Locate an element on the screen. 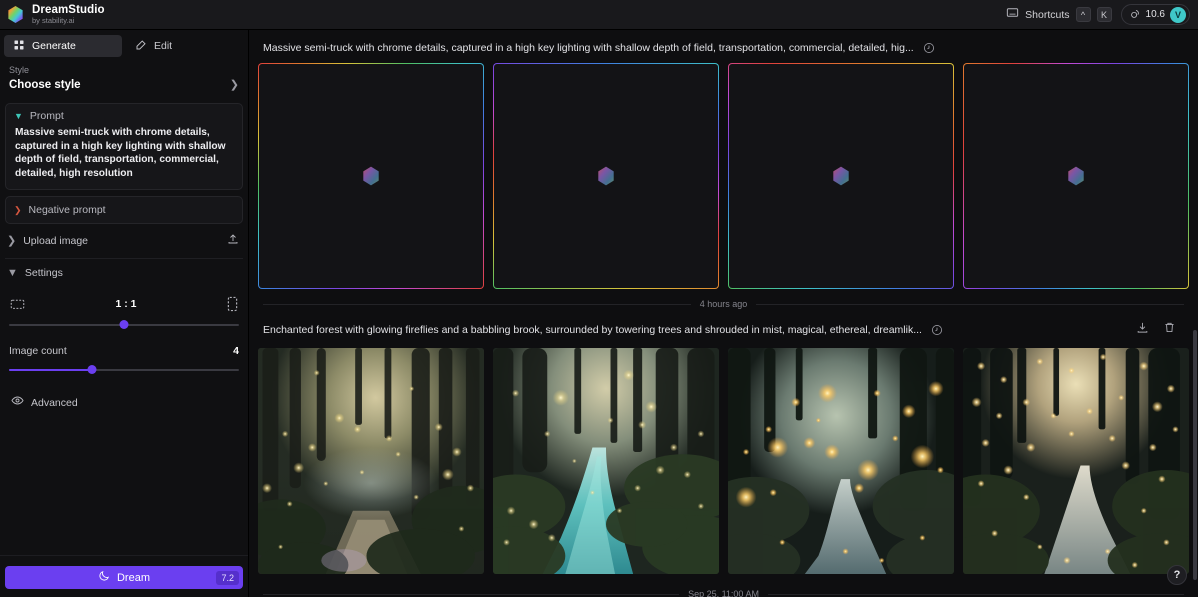 This screenshot has height=597, width=1198. shortcuts-button: Shortcuts ^ K is located at coordinates (1059, 15).